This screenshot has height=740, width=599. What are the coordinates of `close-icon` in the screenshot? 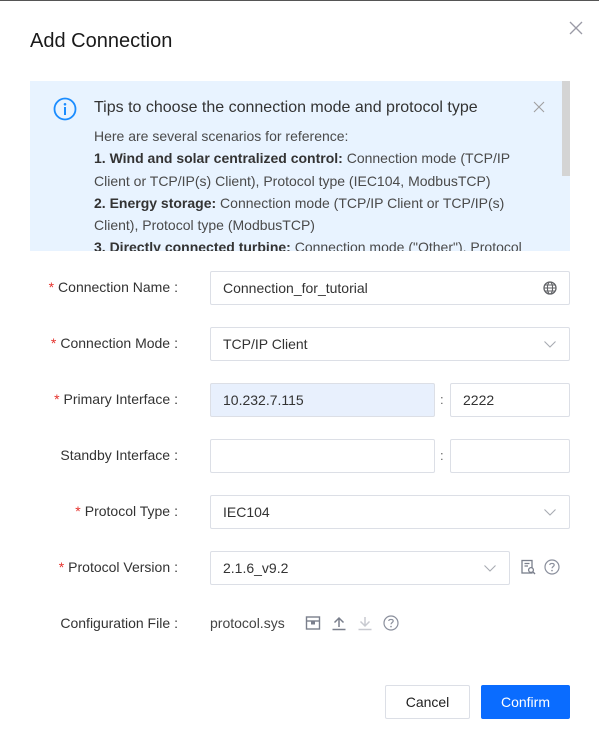 It's located at (576, 28).